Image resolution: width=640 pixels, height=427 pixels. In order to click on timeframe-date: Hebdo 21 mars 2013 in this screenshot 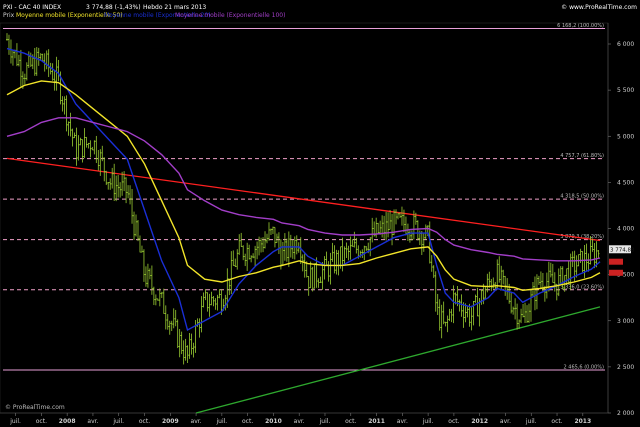, I will do `click(174, 7)`.